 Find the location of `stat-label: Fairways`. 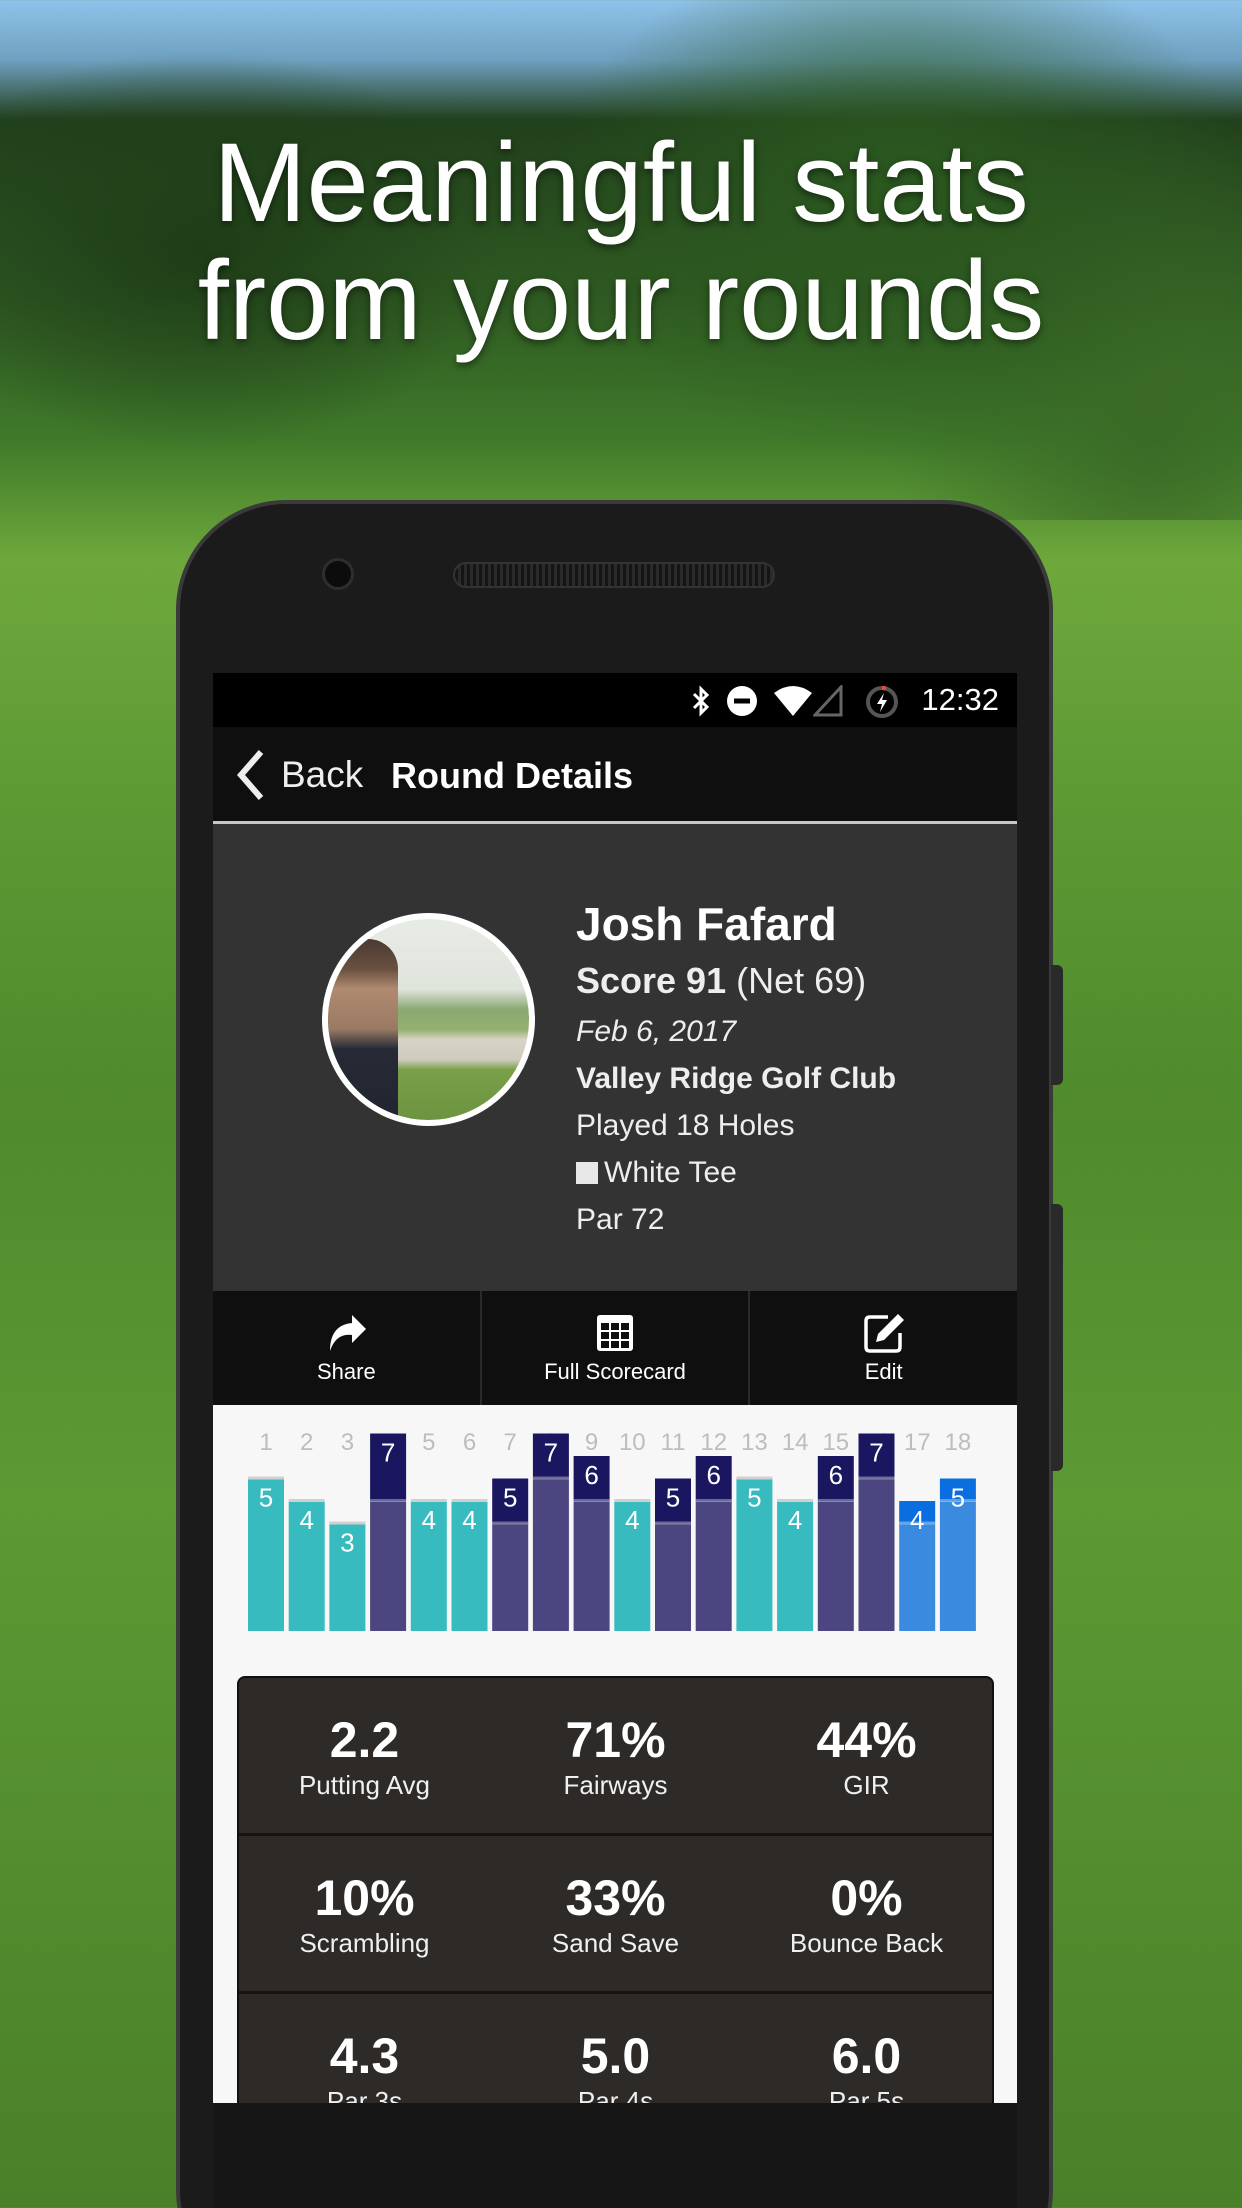

stat-label: Fairways is located at coordinates (615, 1785).